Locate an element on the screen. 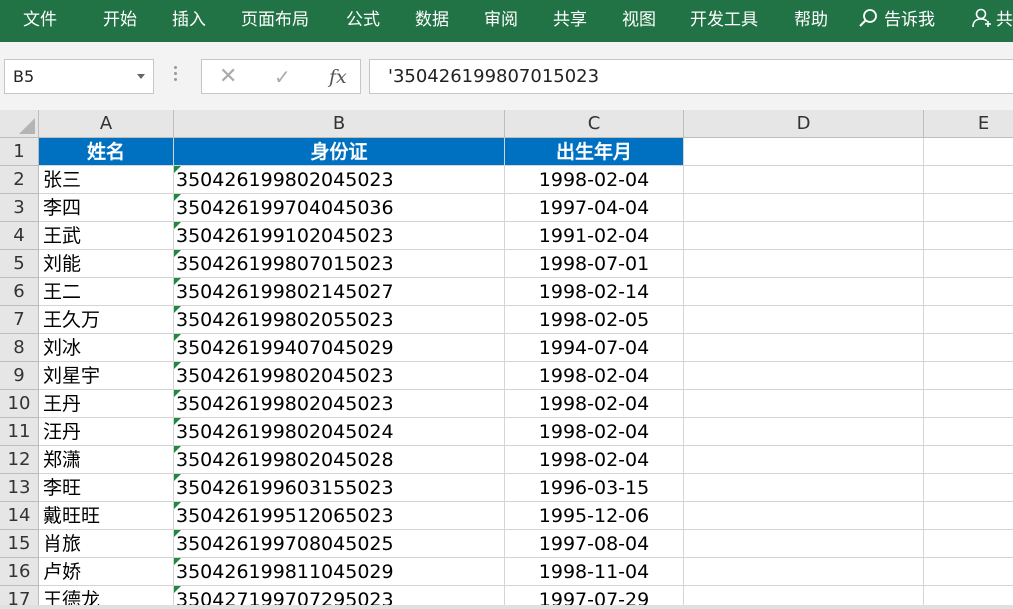 The image size is (1013, 609). cancel-icon: ✕ is located at coordinates (228, 77).